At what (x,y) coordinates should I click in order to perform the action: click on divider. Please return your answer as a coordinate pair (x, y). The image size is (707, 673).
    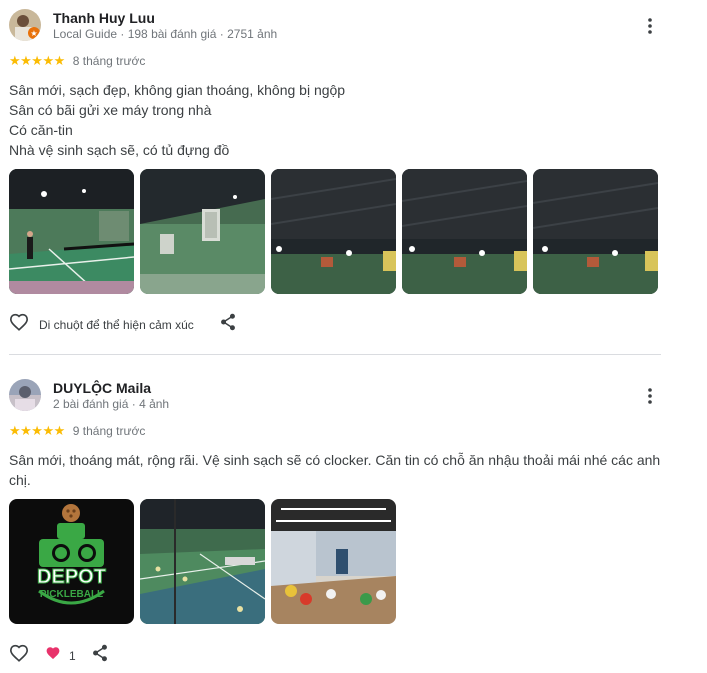
    Looking at the image, I should click on (335, 354).